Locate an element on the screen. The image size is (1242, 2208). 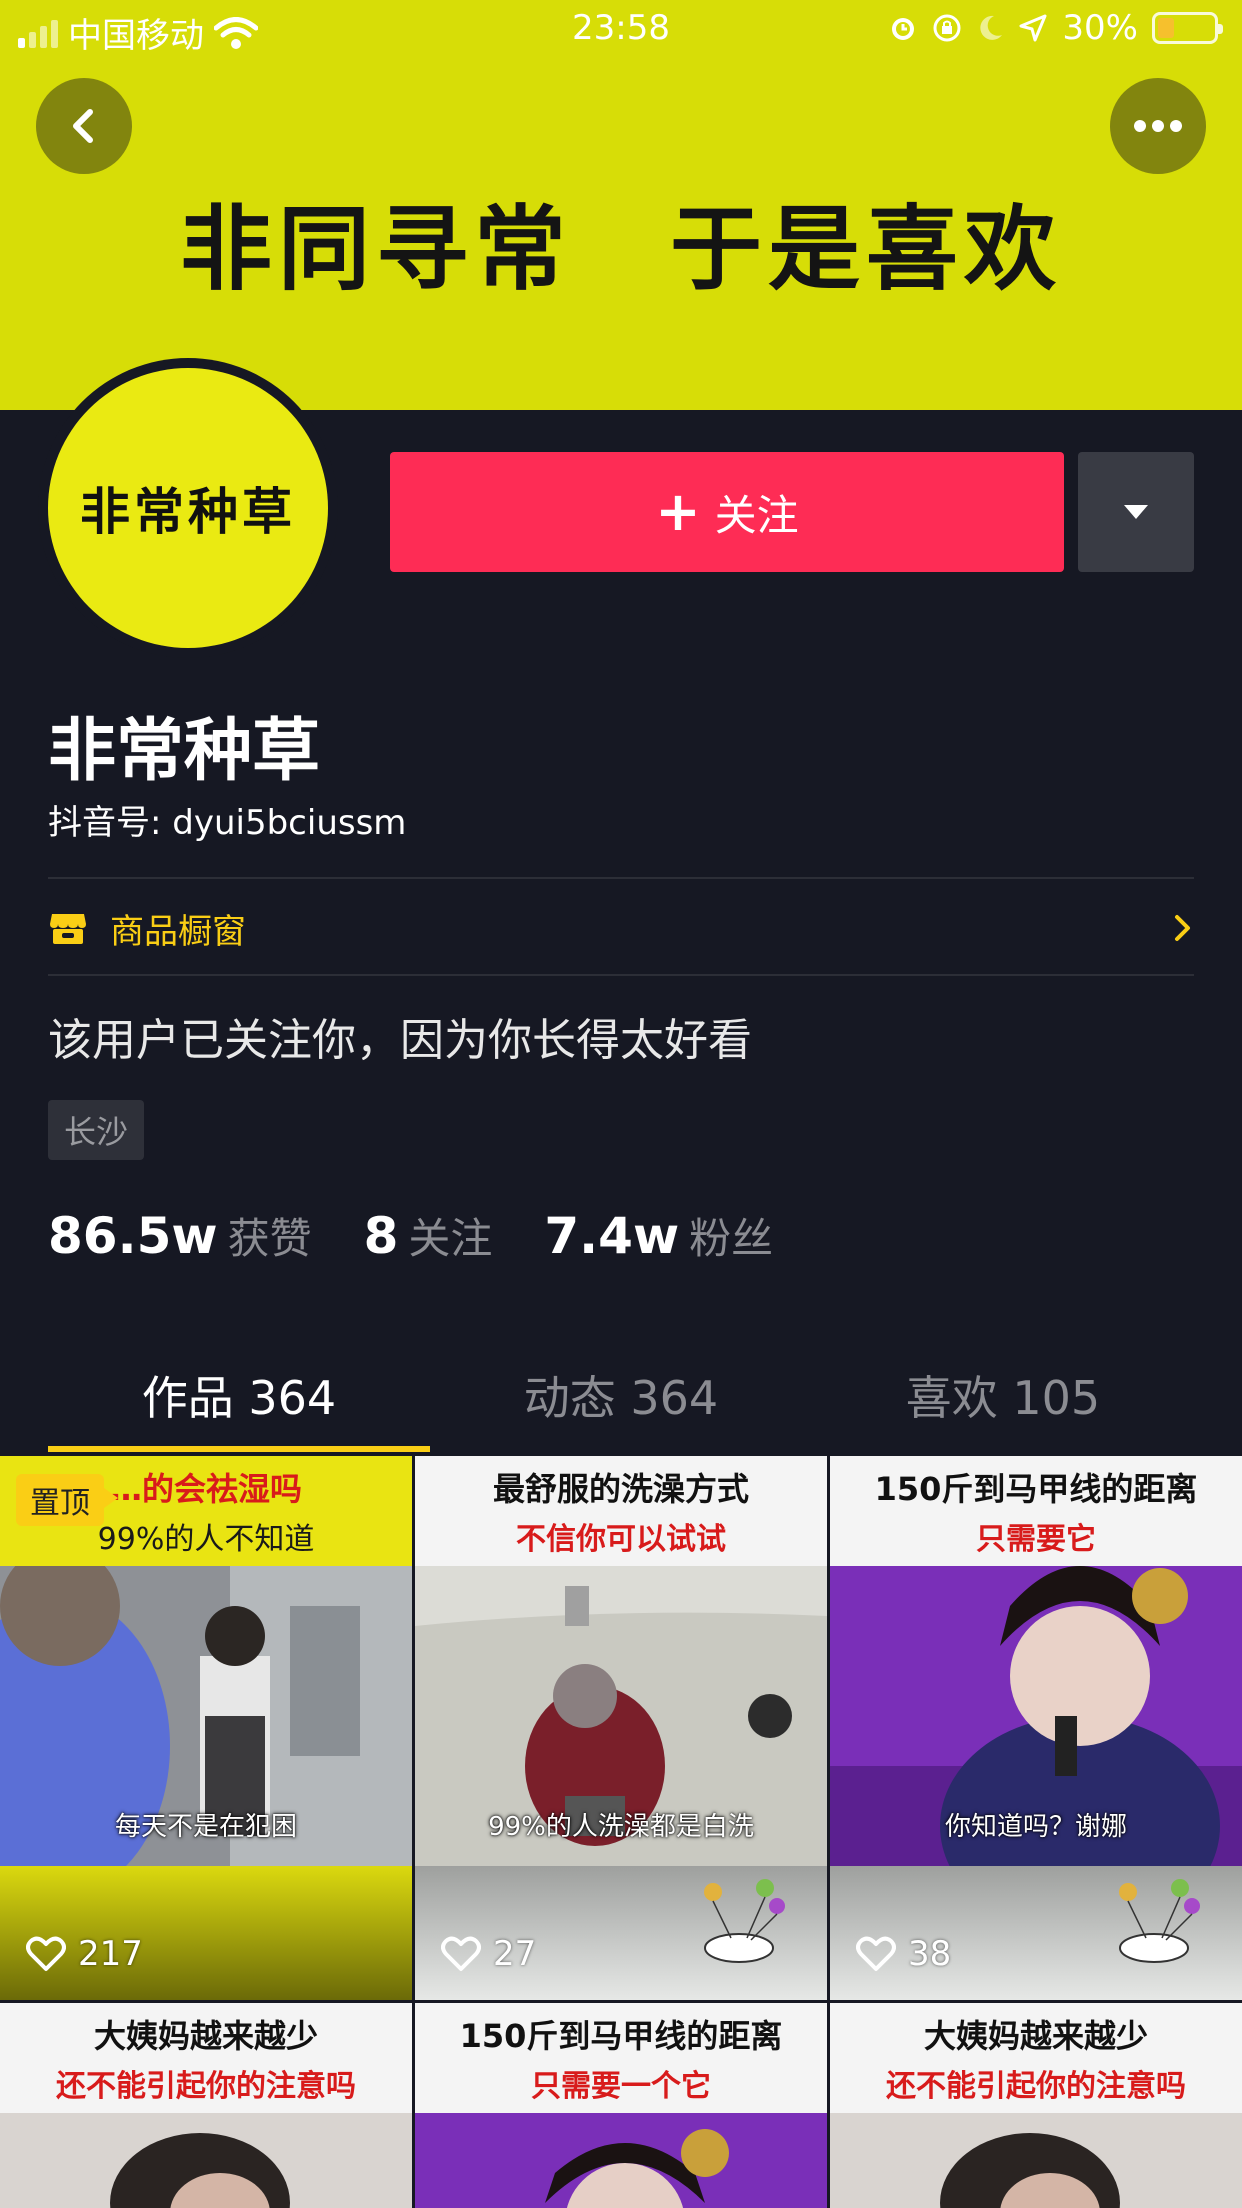
avatar: 非常种草 is located at coordinates (188, 508).